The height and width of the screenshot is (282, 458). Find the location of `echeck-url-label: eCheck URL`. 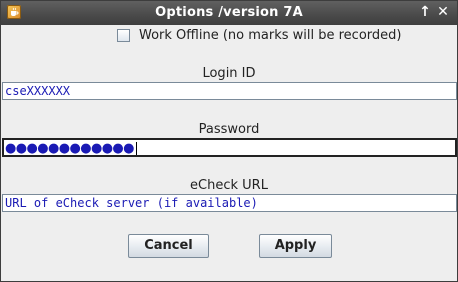

echeck-url-label: eCheck URL is located at coordinates (229, 185).